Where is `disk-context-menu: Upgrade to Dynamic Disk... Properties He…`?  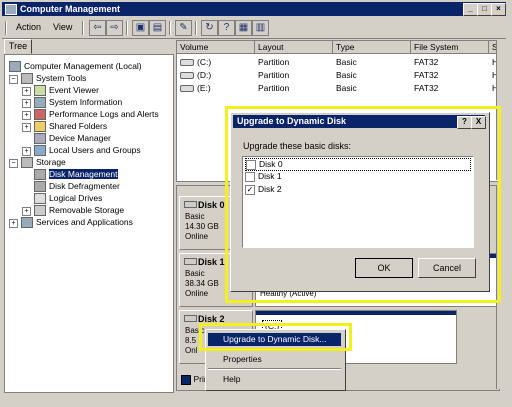
disk-context-menu: Upgrade to Dynamic Disk... Properties He… is located at coordinates (275, 360).